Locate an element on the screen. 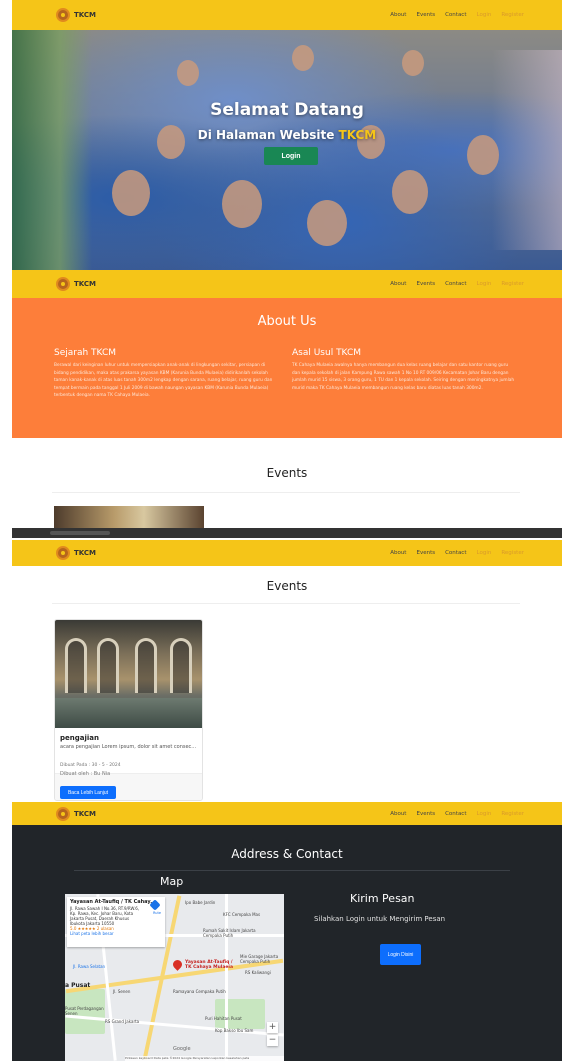 The height and width of the screenshot is (1061, 562). directions-label: Rute is located at coordinates (157, 913).